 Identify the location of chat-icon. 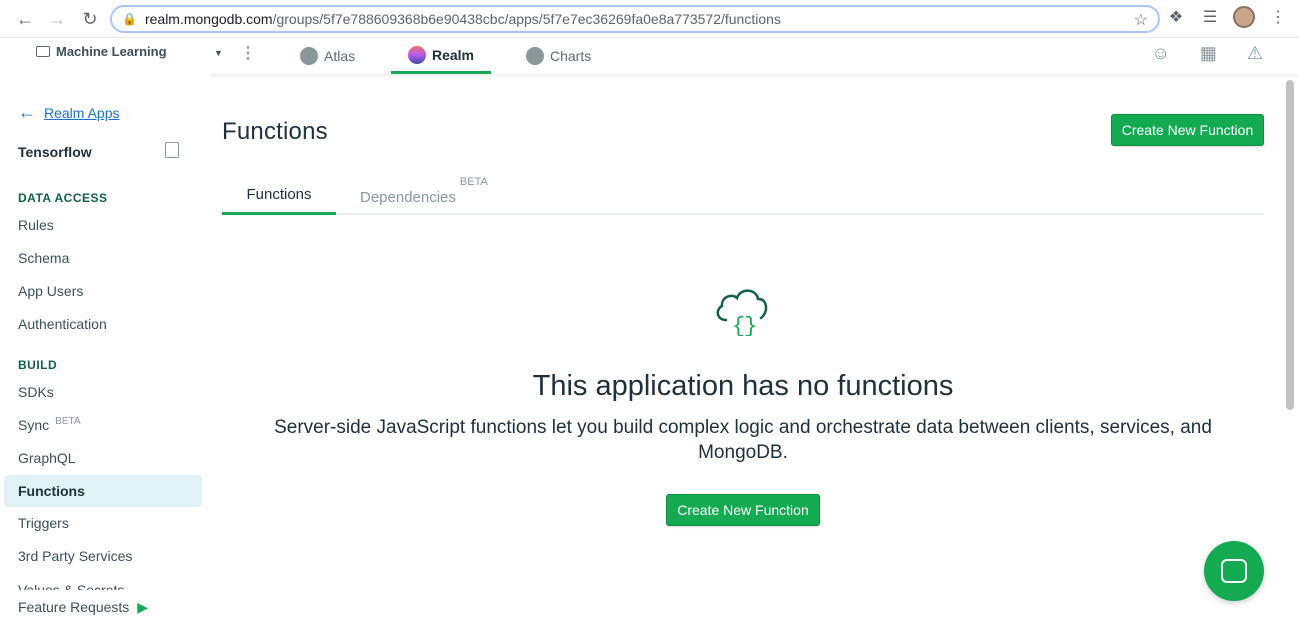
(1234, 571).